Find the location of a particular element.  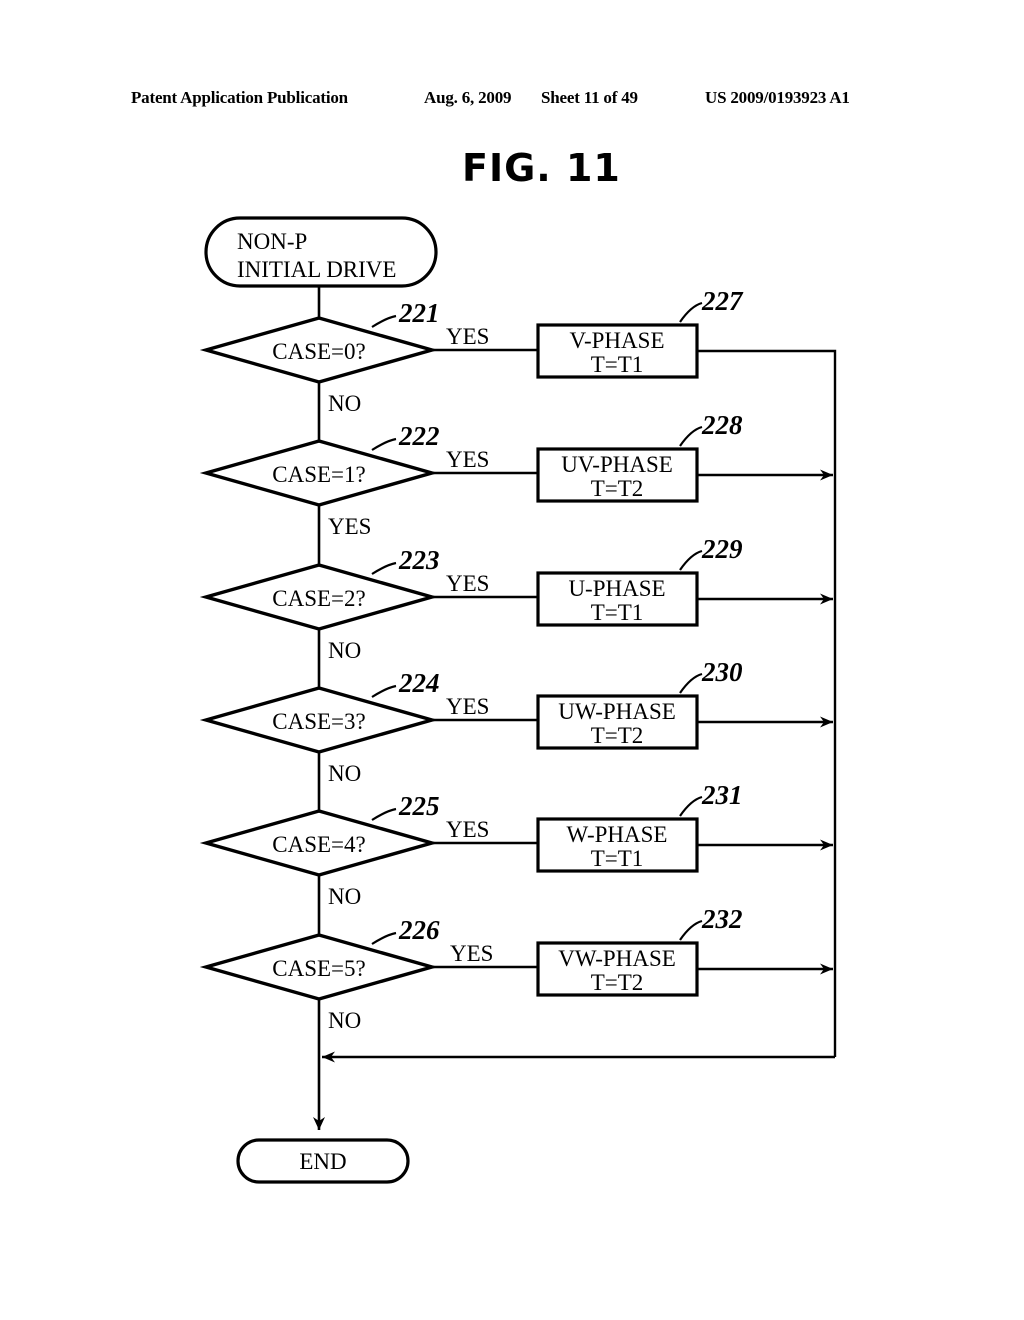

process-230: UW-PHASE T=T2 is located at coordinates (617, 722).